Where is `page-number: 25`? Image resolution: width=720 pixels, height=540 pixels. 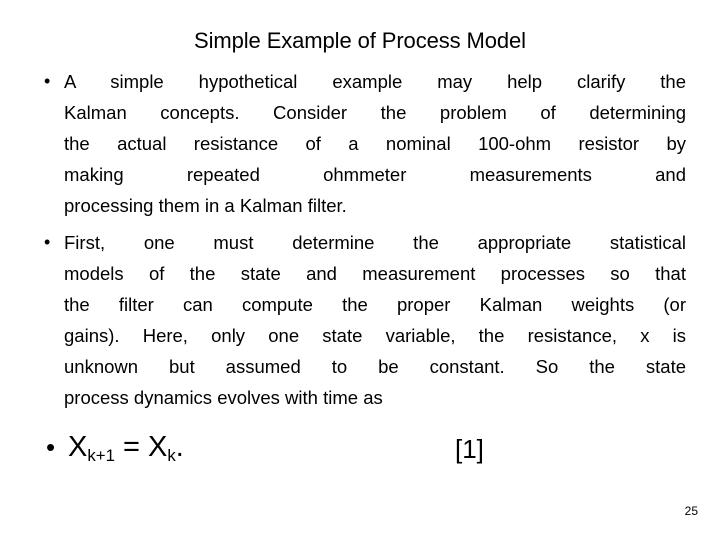
page-number: 25 is located at coordinates (691, 511).